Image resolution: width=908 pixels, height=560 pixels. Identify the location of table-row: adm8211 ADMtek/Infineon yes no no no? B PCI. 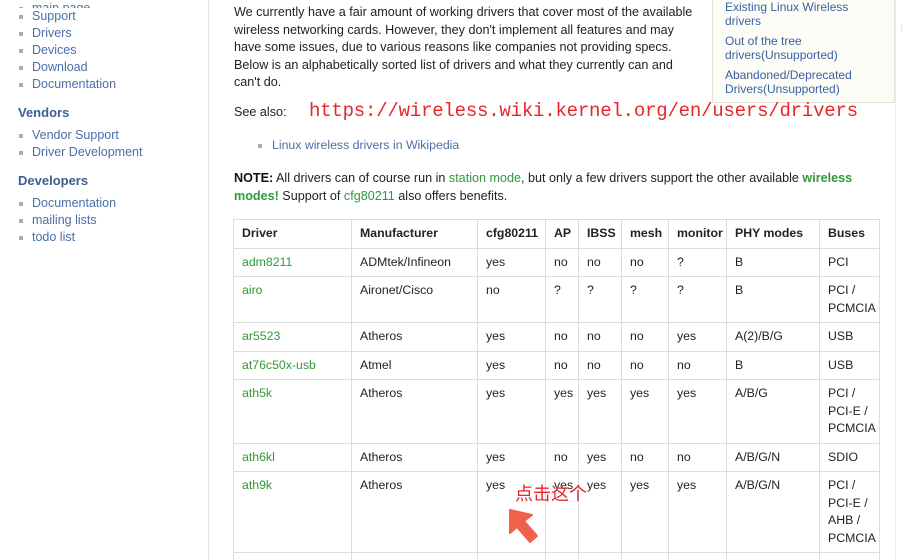
(556, 262).